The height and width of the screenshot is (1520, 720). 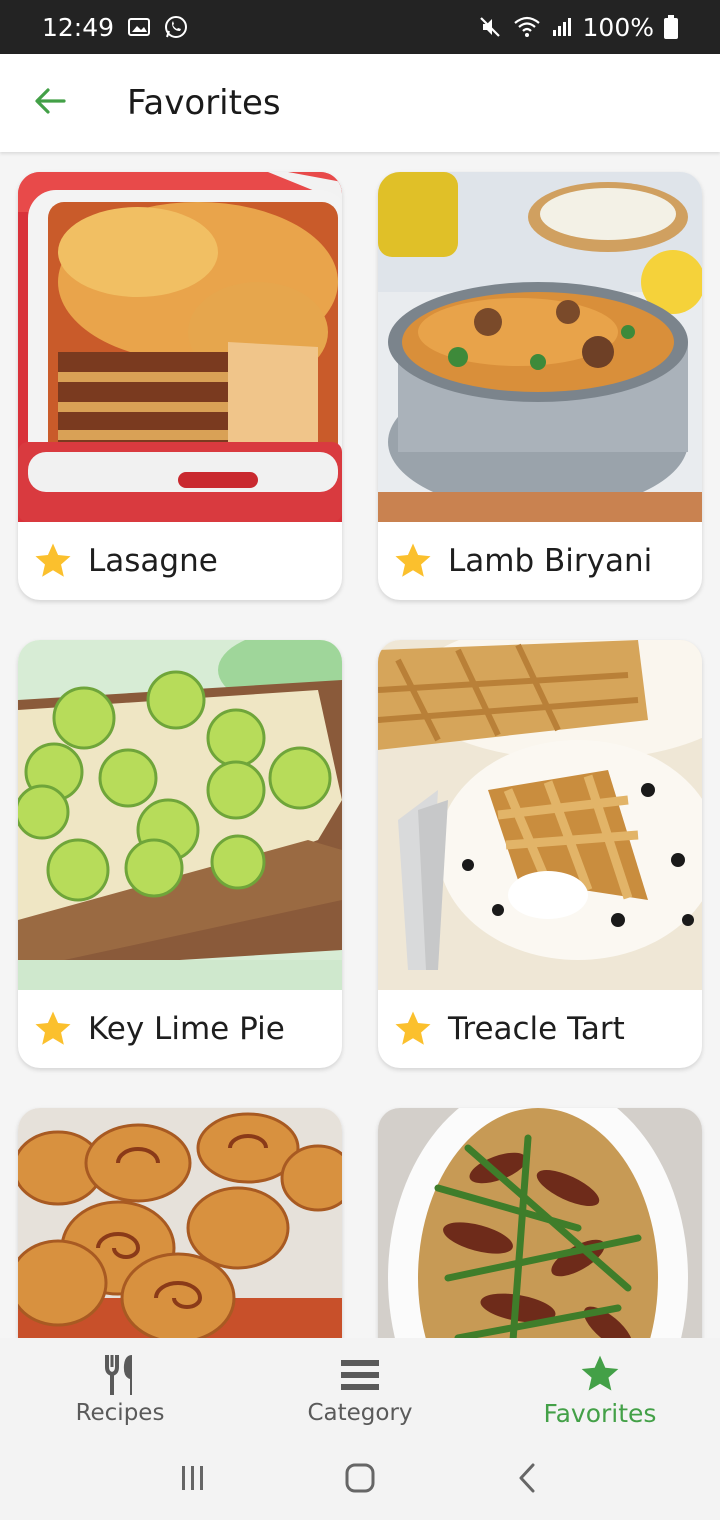 I want to click on recipe-name: Lamb Biryani, so click(x=550, y=561).